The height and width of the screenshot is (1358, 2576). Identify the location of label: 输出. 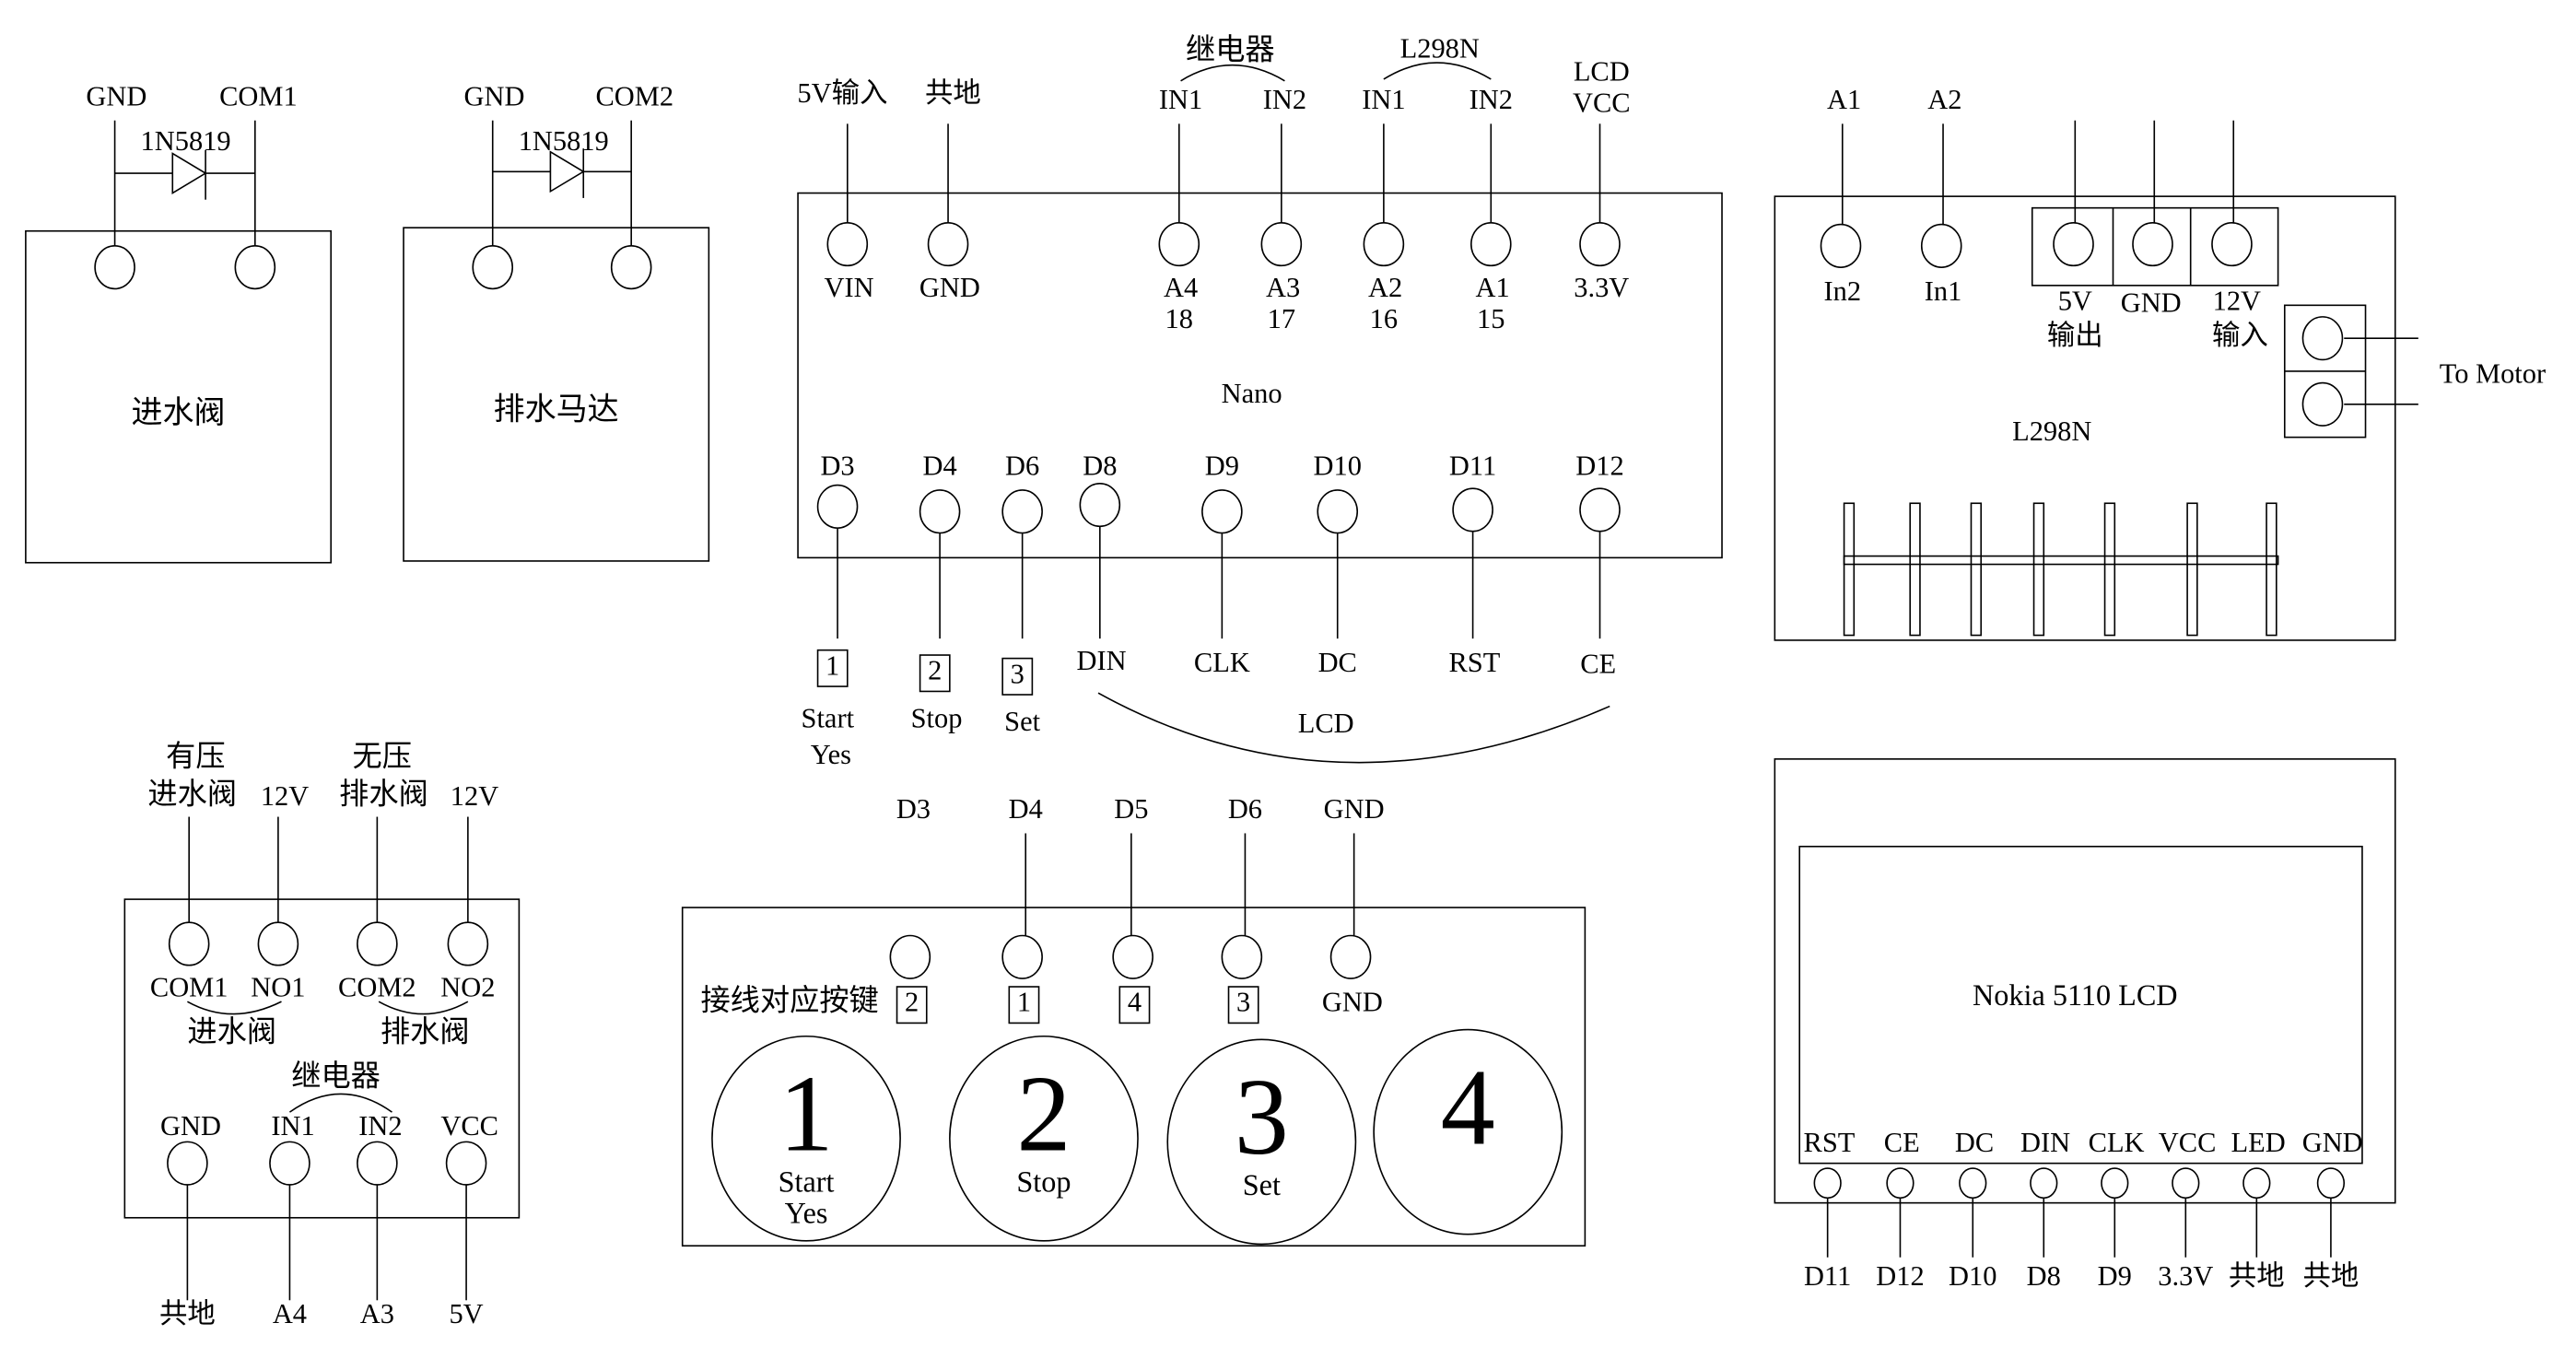
(2075, 335).